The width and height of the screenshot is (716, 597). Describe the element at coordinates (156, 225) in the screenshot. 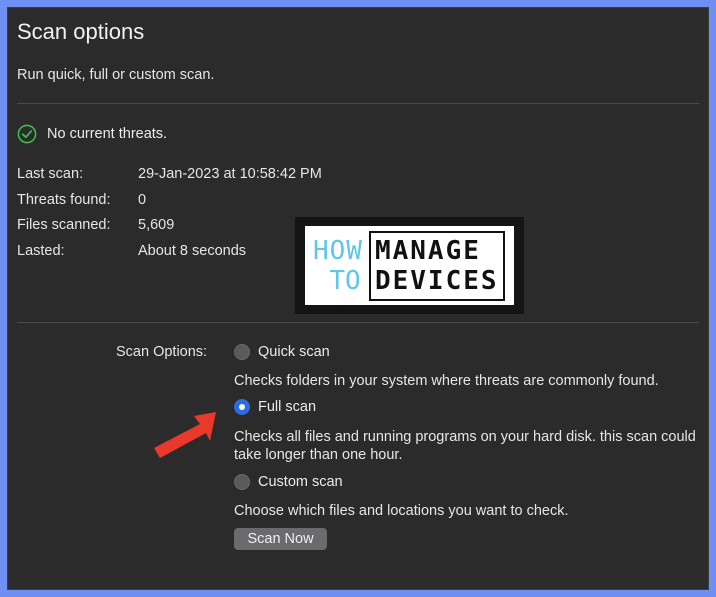

I see `info-value: 5,609` at that location.